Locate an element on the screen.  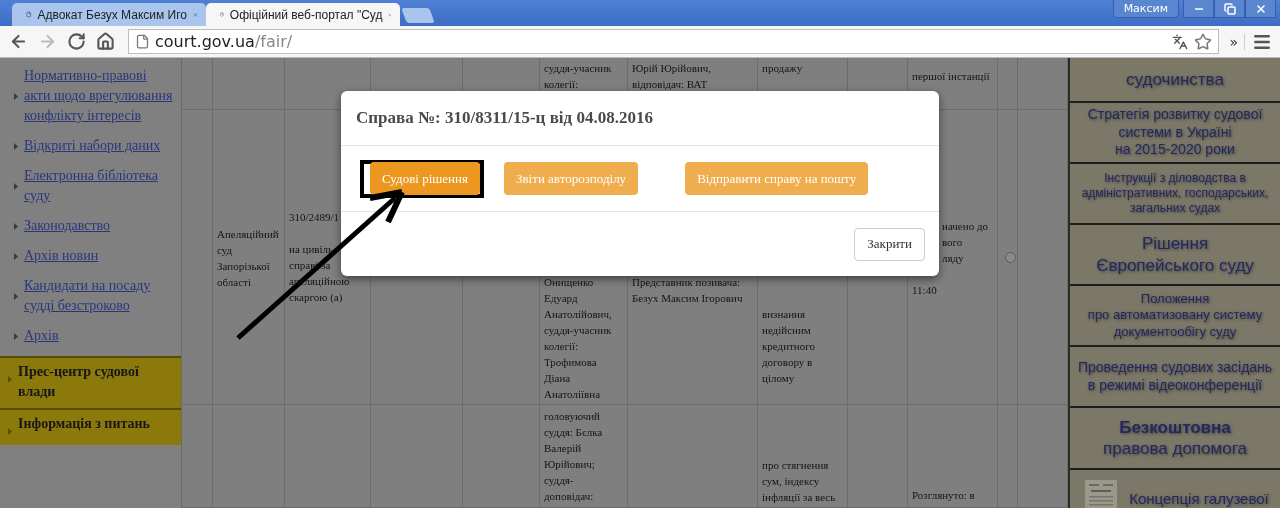
section-link: Прес-центр судової влади is located at coordinates (95, 382).